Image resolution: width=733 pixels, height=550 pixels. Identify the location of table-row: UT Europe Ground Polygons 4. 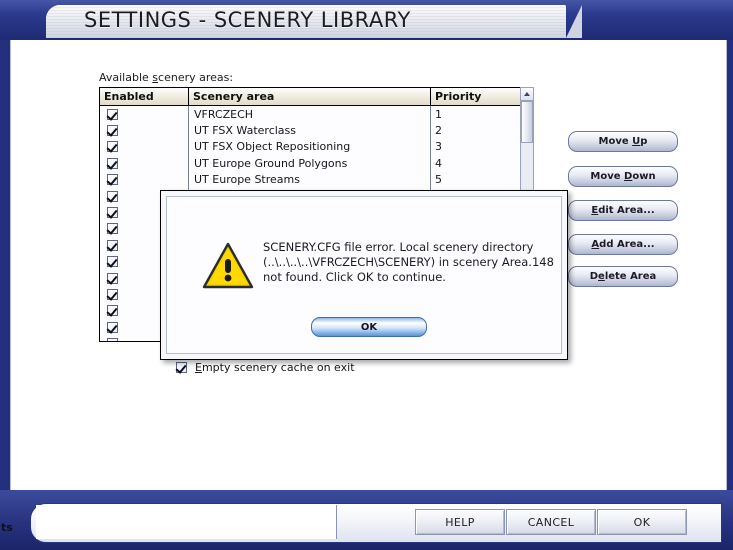
(310, 163).